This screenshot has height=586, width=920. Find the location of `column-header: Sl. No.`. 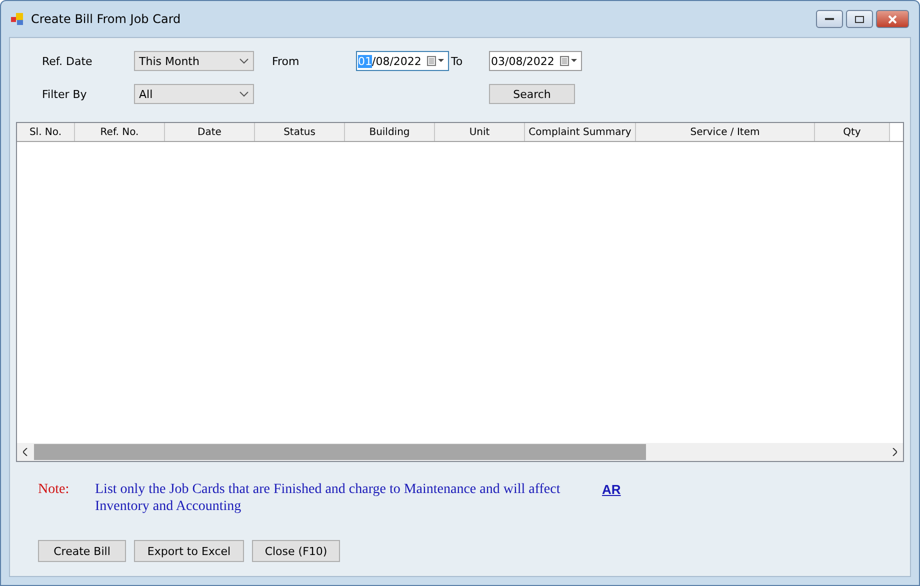

column-header: Sl. No. is located at coordinates (46, 132).